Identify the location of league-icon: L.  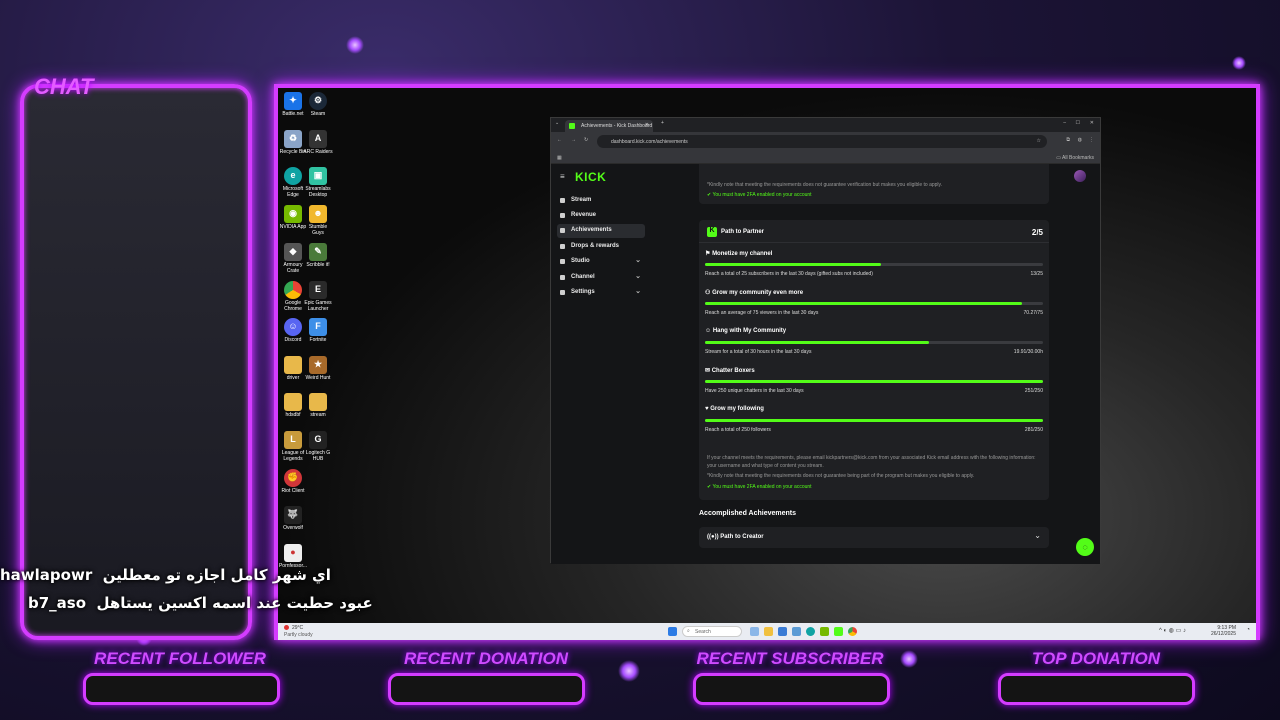
(293, 440).